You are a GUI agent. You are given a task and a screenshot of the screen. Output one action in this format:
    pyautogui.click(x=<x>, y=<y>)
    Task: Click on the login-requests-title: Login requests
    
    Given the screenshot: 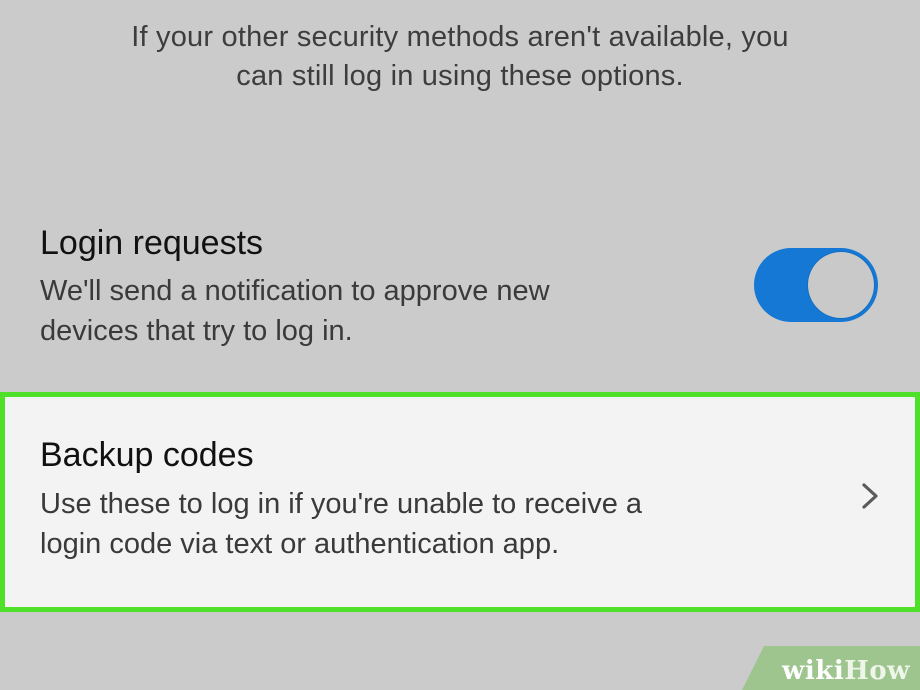 What is the action you would take?
    pyautogui.click(x=152, y=243)
    